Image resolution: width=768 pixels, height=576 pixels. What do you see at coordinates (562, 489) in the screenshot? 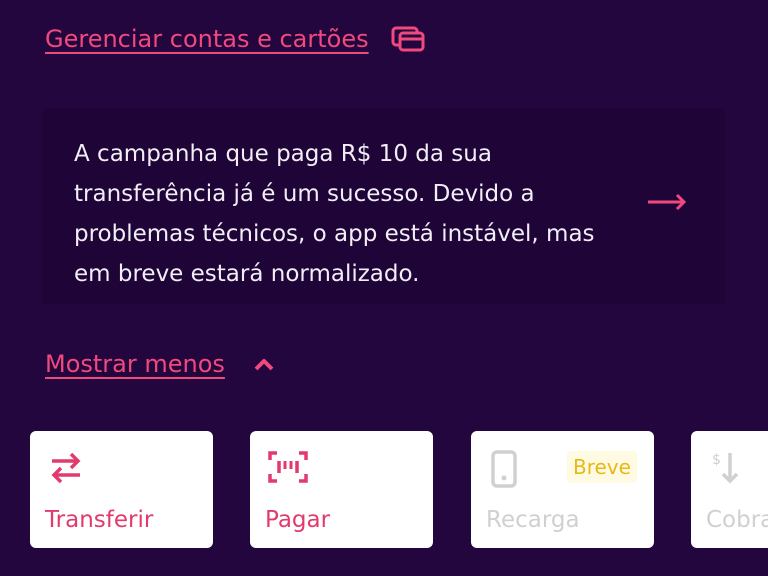
I see `recharge-button: Breve Recarga` at bounding box center [562, 489].